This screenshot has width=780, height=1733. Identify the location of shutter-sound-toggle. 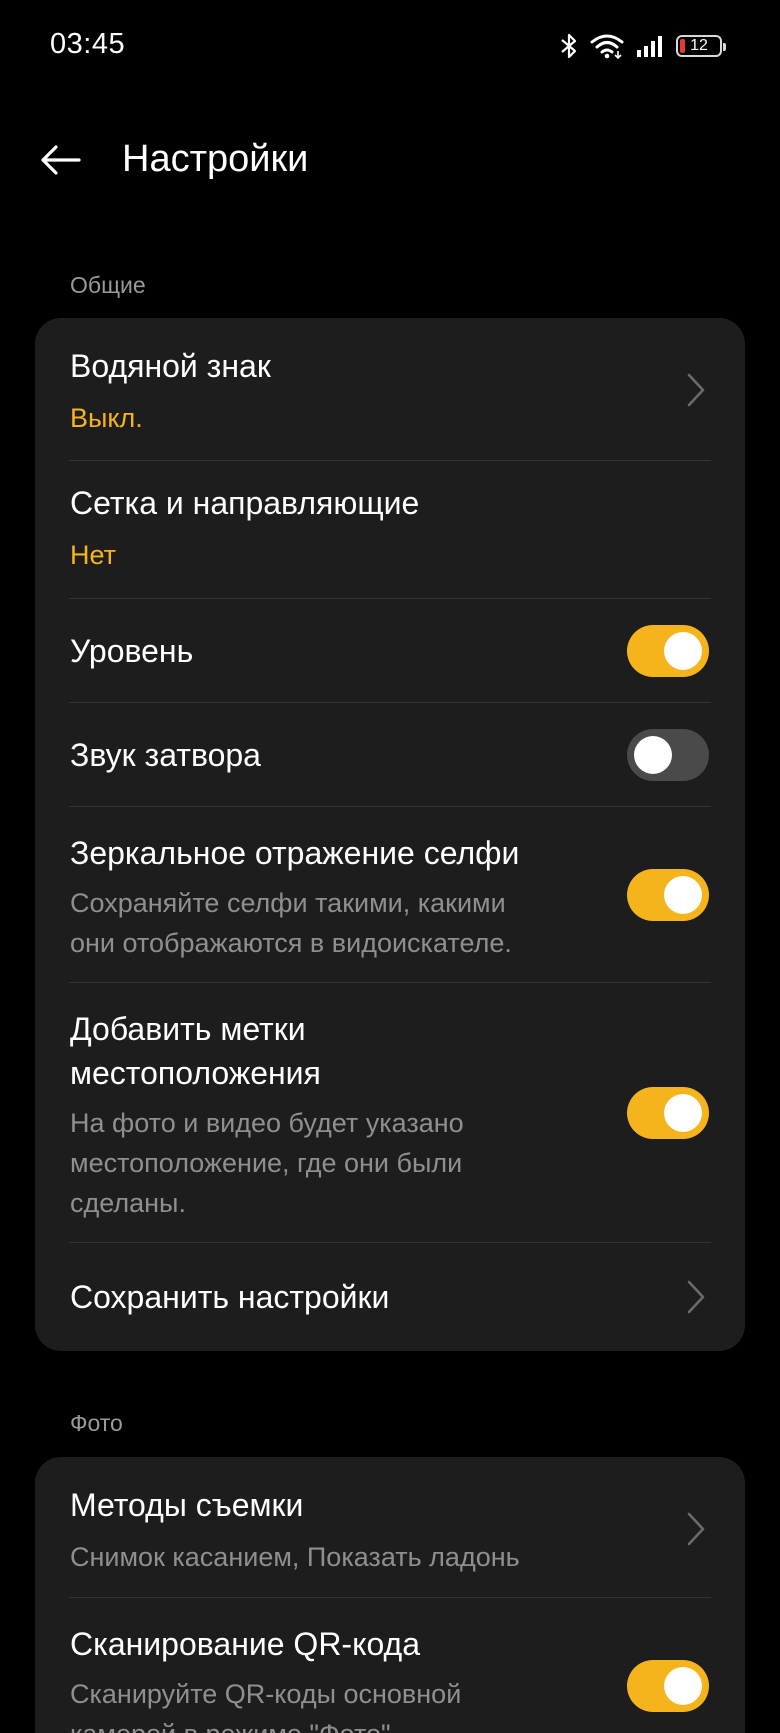
(668, 755).